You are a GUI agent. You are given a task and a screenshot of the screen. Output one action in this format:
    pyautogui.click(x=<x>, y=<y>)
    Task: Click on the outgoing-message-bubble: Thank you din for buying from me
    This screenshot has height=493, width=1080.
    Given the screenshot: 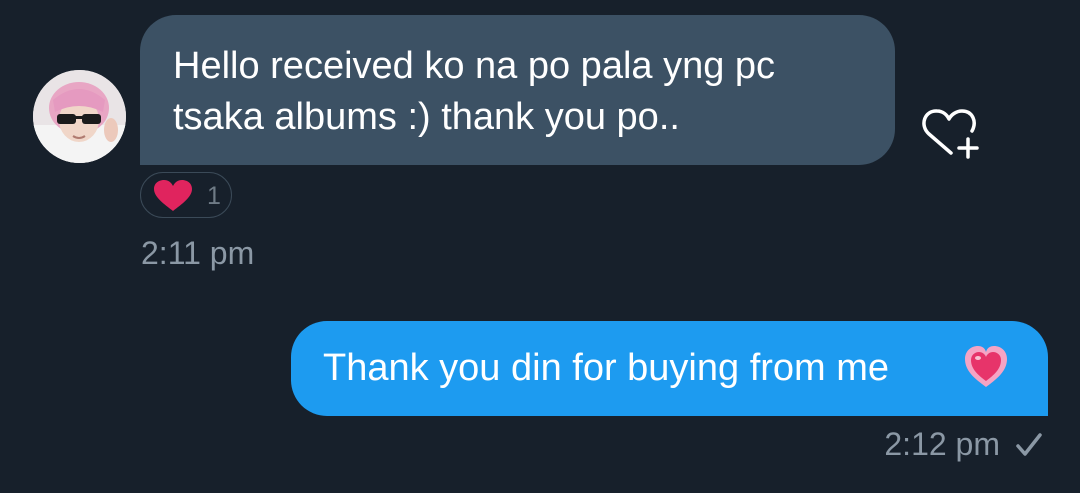 What is the action you would take?
    pyautogui.click(x=669, y=368)
    